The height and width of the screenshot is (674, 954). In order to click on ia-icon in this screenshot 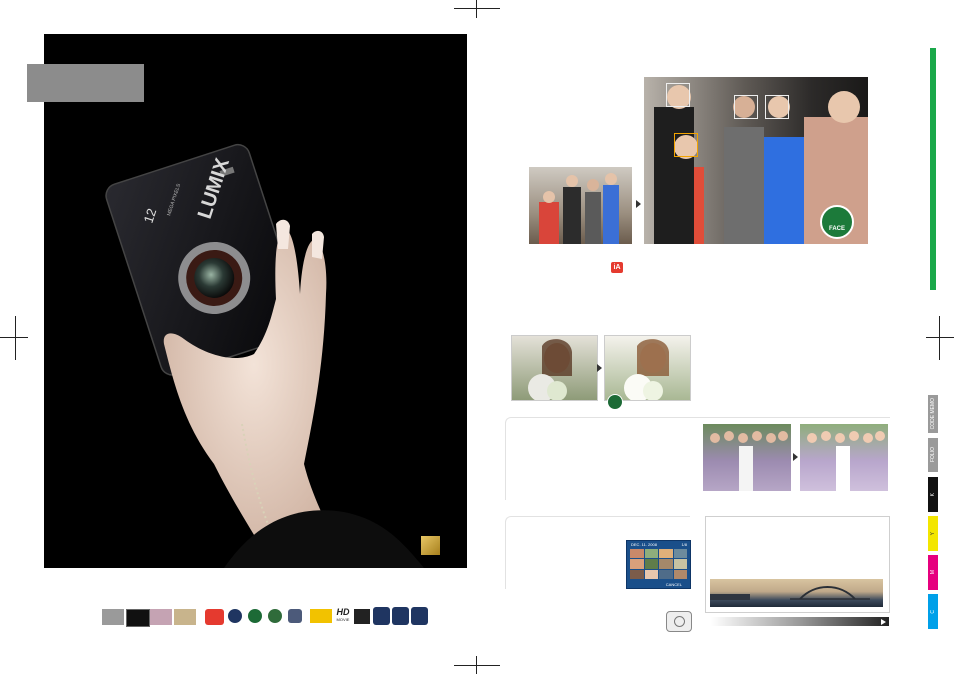, I will do `click(214, 617)`.